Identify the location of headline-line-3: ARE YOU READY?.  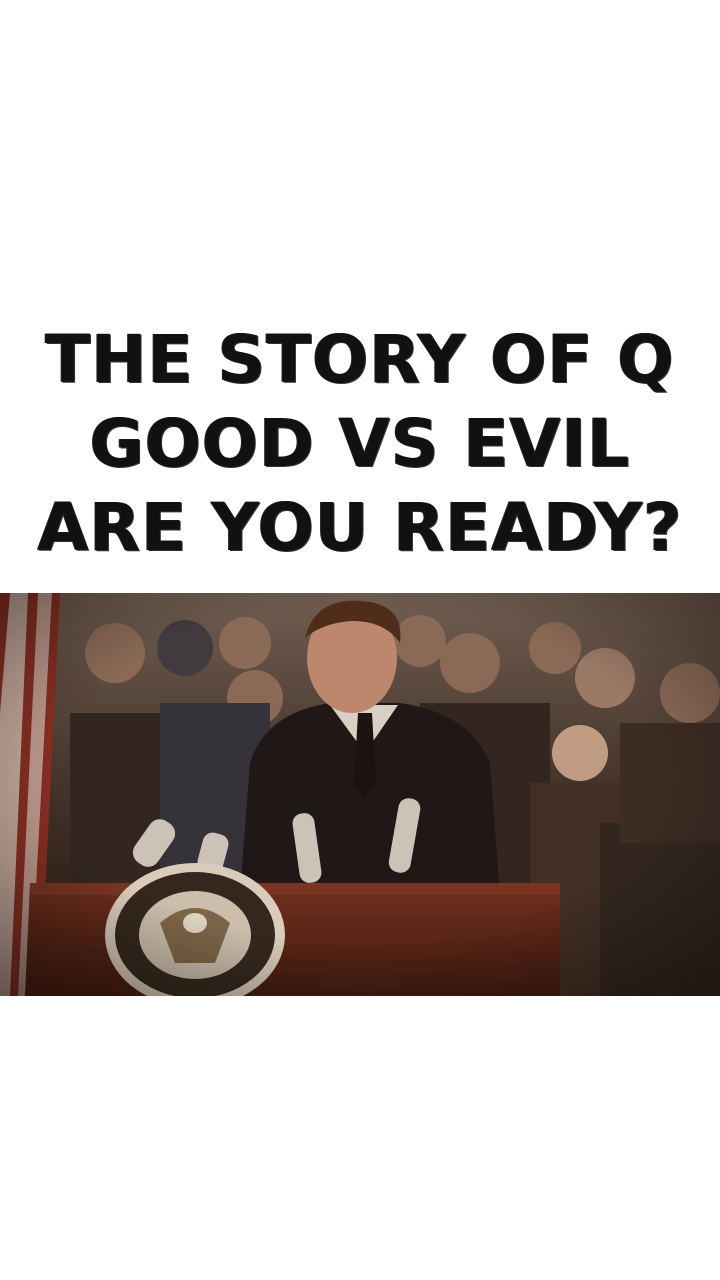
(360, 527).